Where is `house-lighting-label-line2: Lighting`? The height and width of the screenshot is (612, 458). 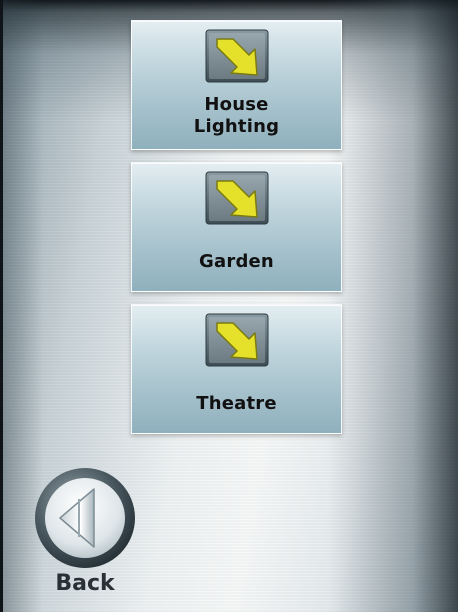 house-lighting-label-line2: Lighting is located at coordinates (236, 126).